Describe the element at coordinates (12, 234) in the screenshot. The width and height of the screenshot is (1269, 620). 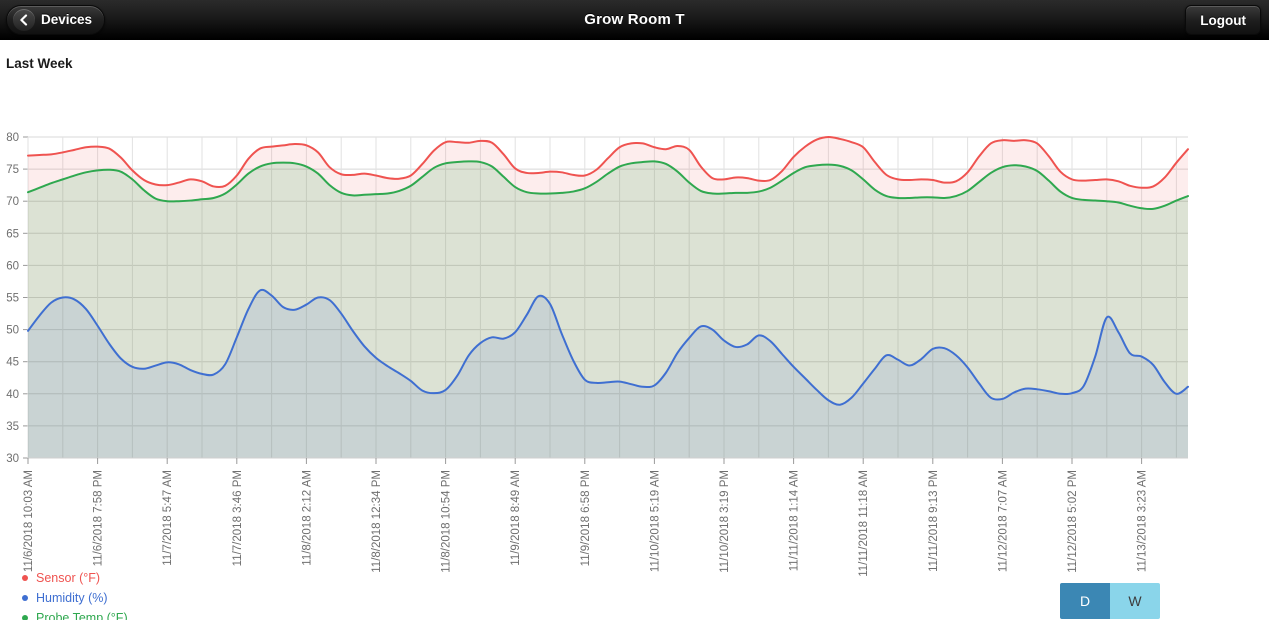
I see `svg-text: 65` at that location.